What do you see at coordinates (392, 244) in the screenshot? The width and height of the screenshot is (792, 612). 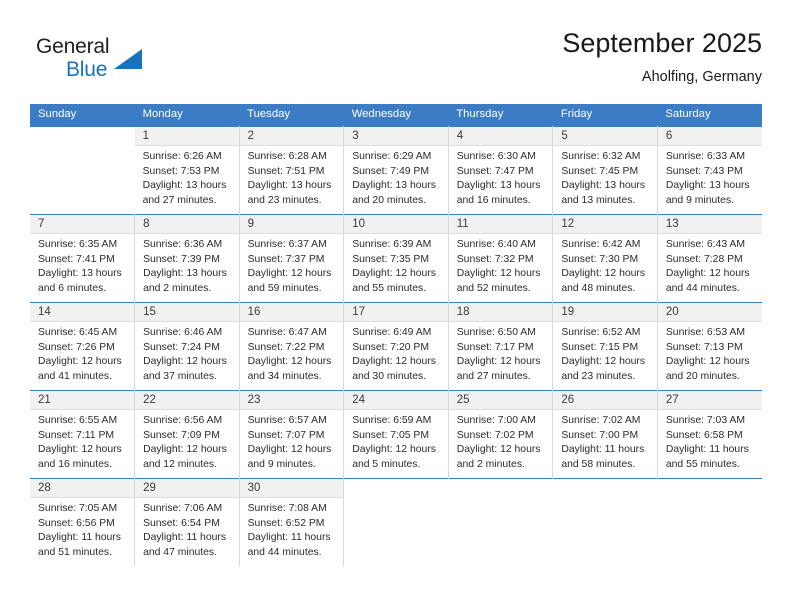 I see `sunrise-text: Sunrise: 6:39 AM` at bounding box center [392, 244].